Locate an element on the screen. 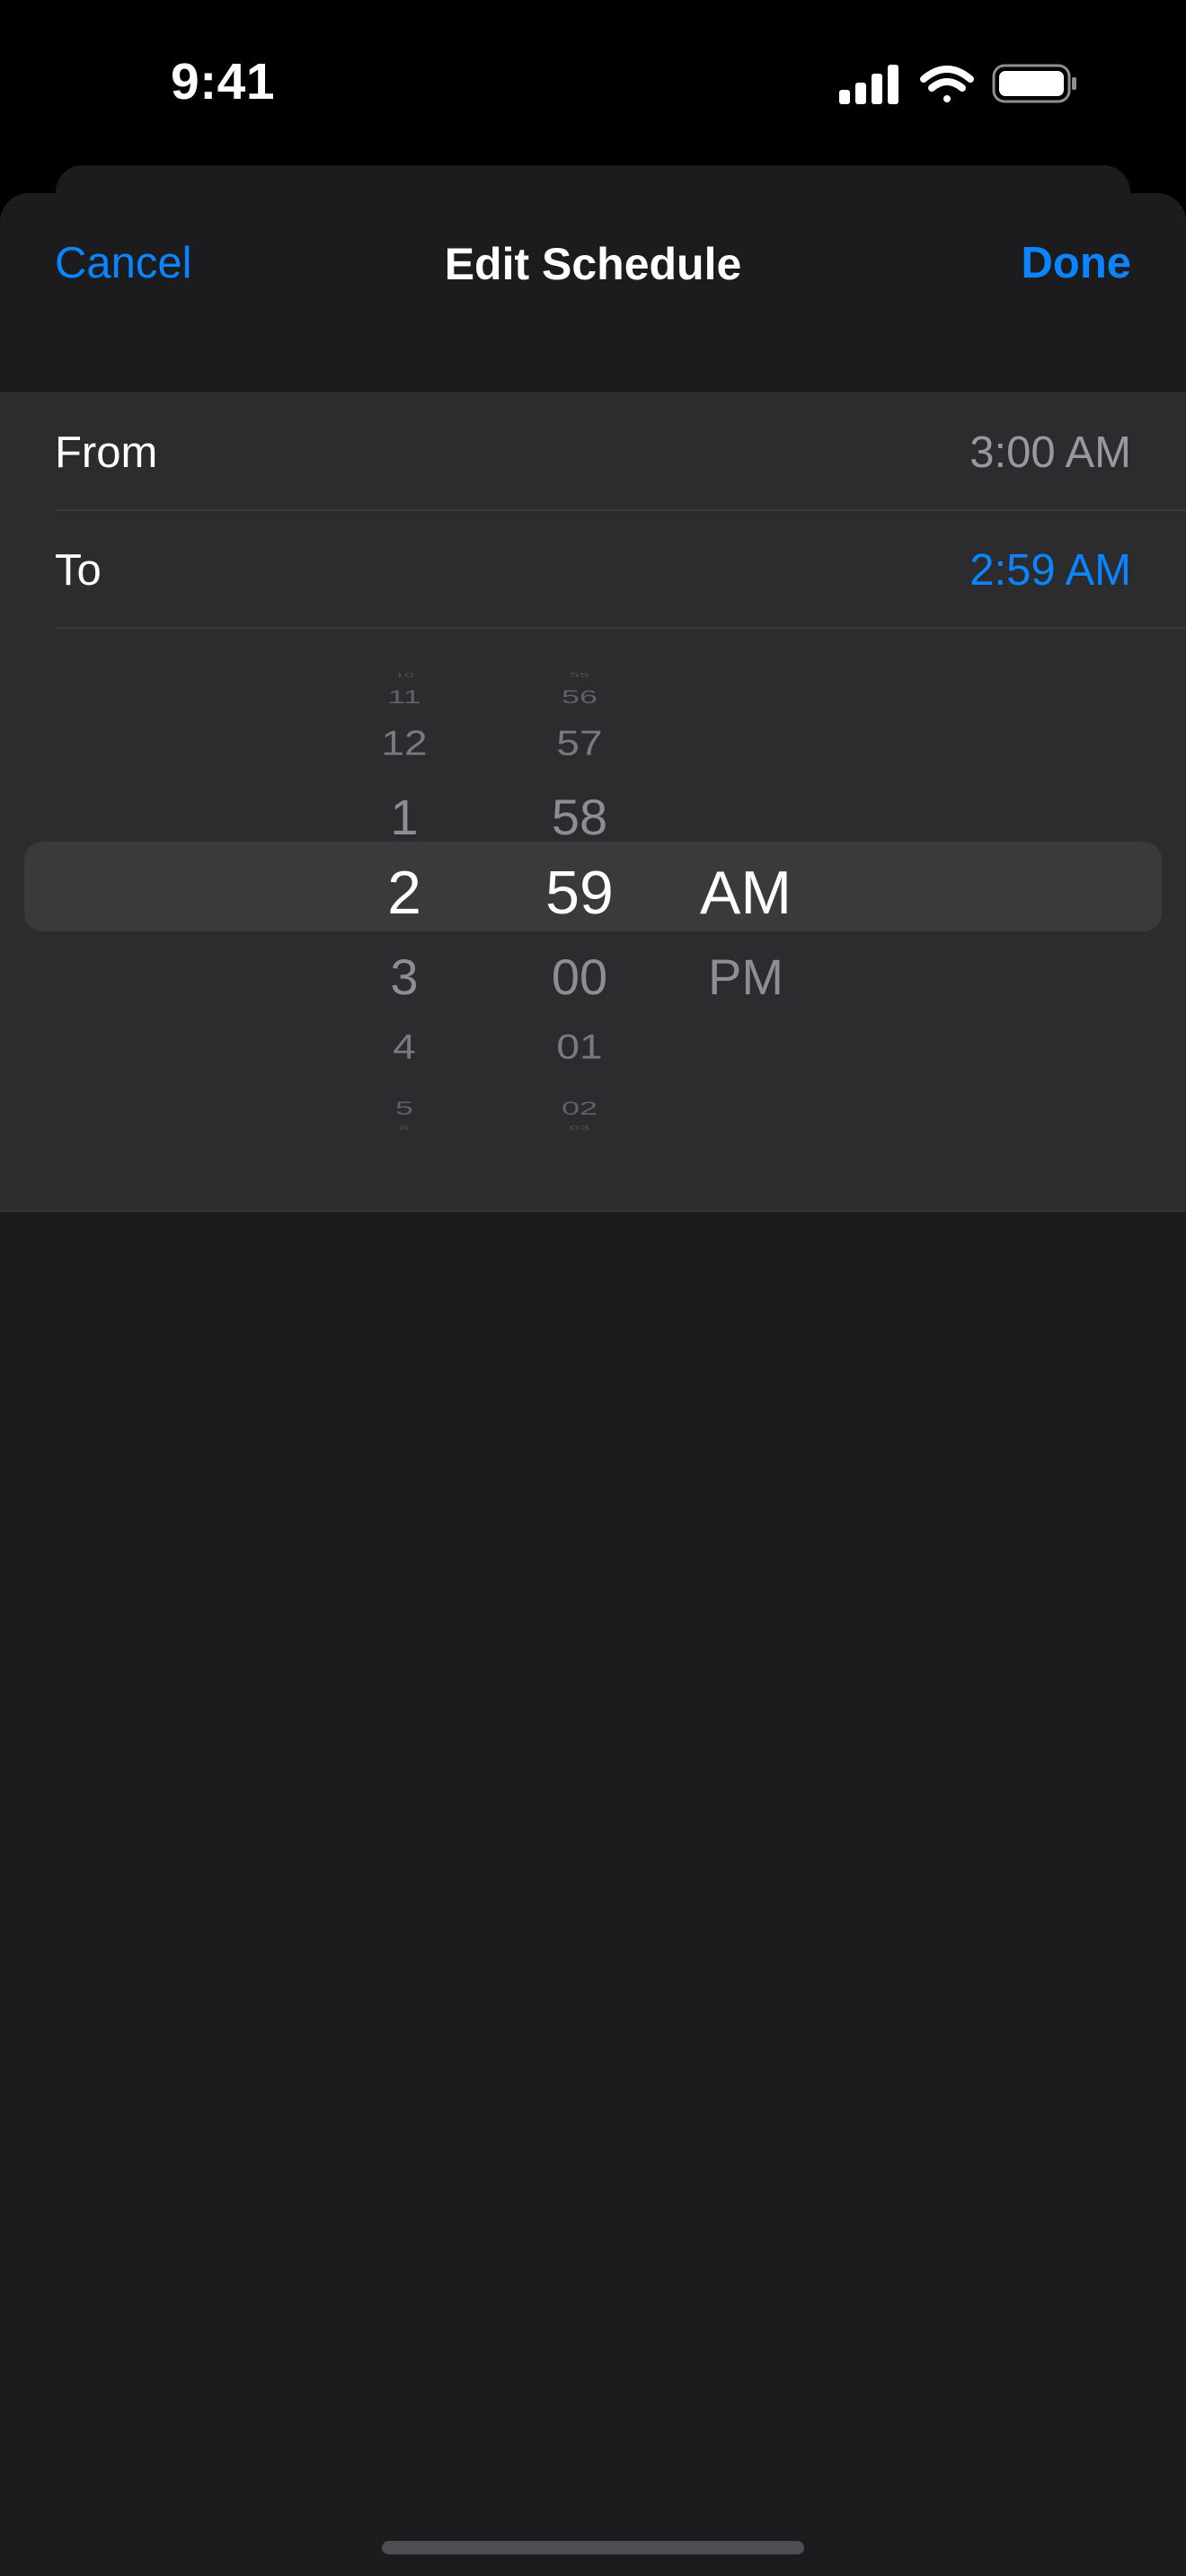  hour-option: 11 is located at coordinates (404, 696).